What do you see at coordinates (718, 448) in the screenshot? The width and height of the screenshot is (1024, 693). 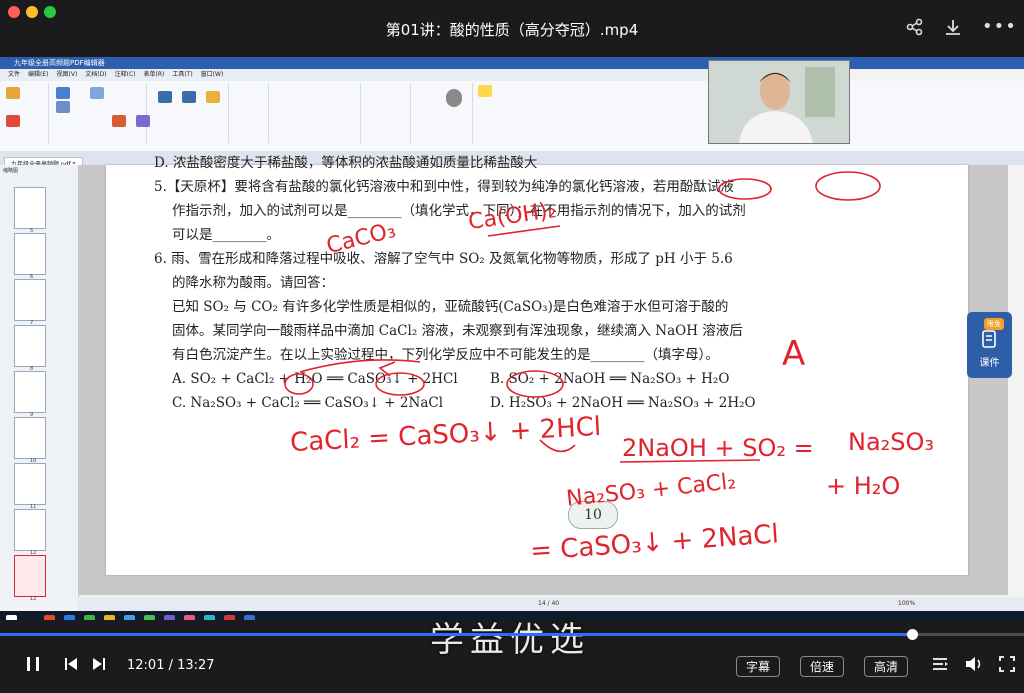 I see `handwritten-equation-2a: 2NaOH + SO₂ =` at bounding box center [718, 448].